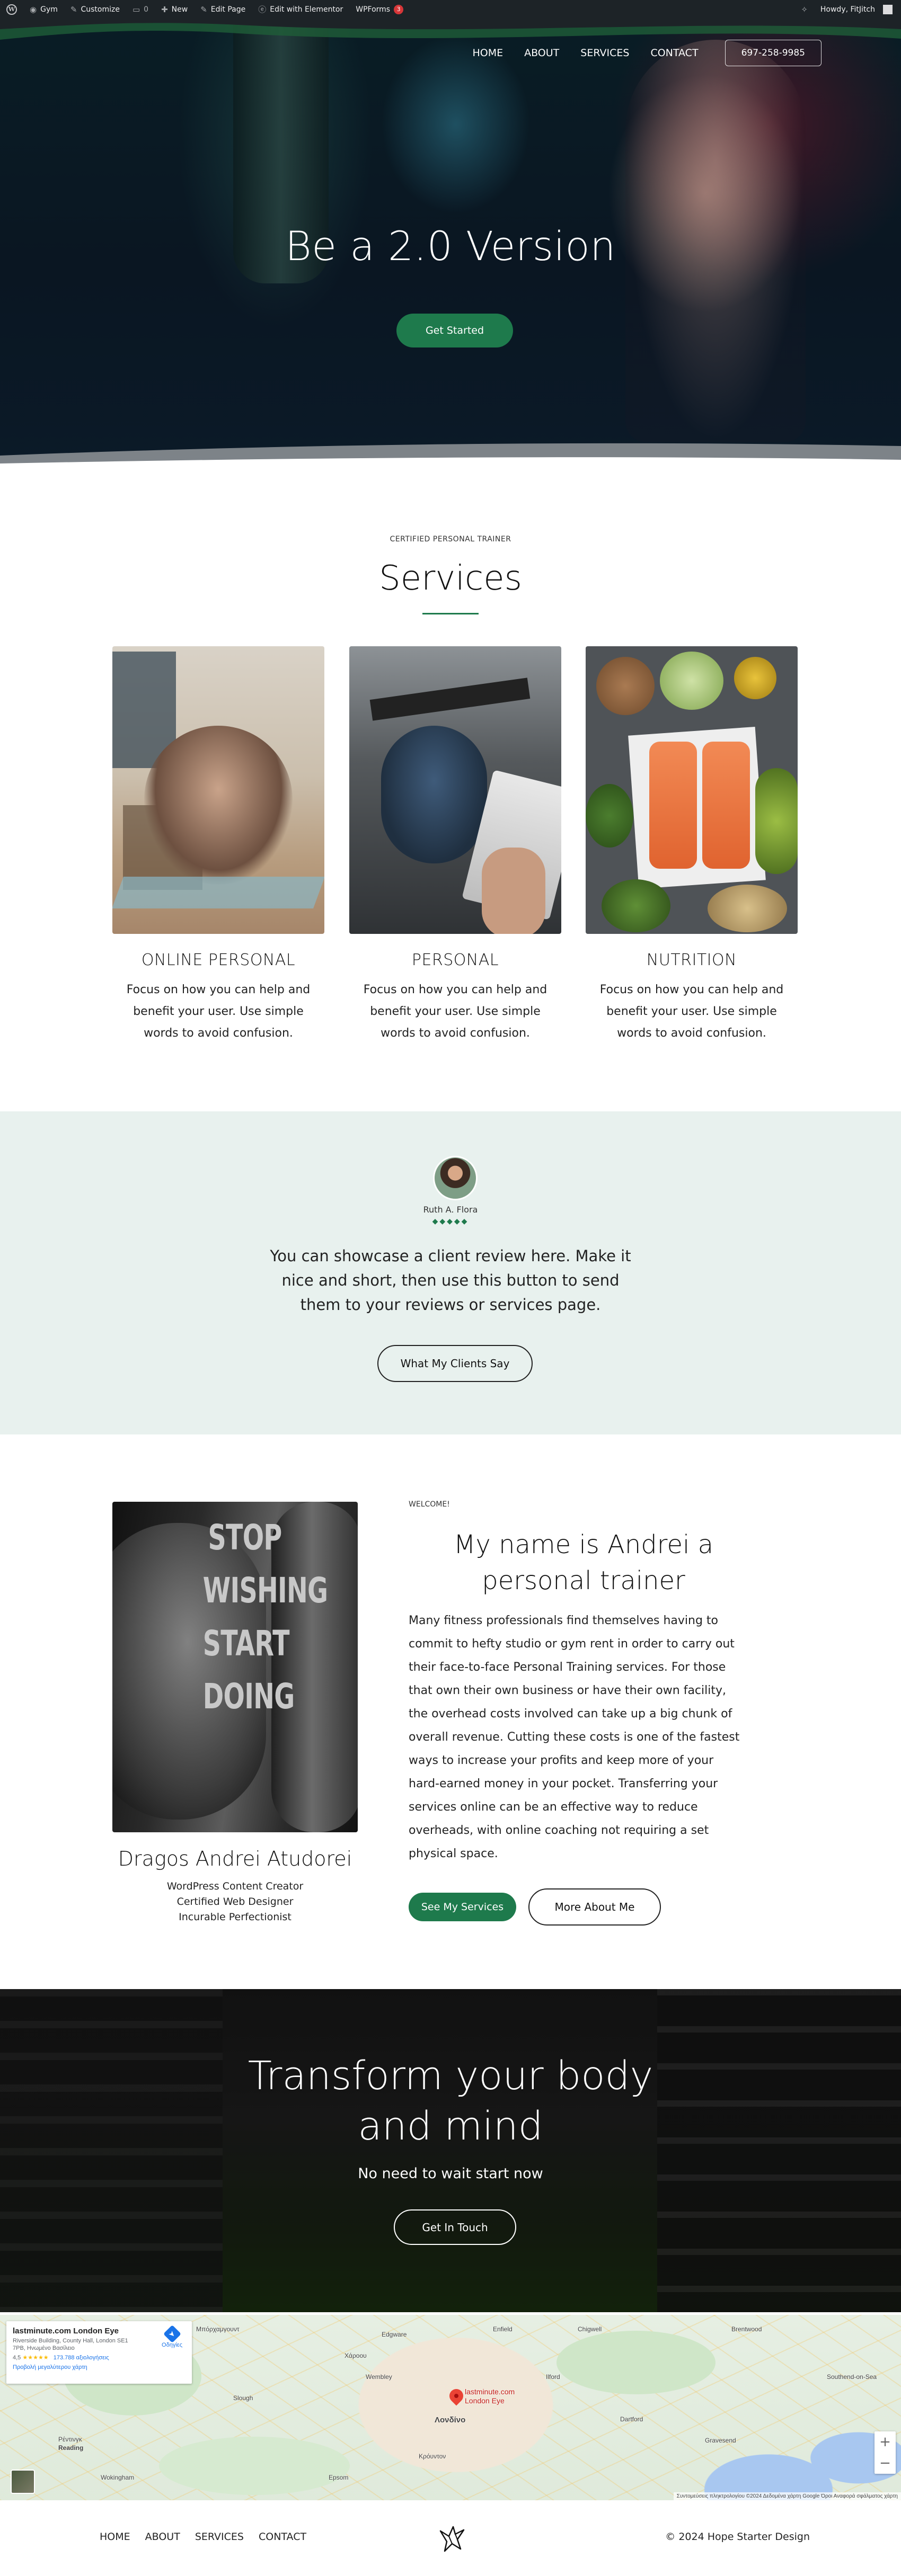 This screenshot has width=901, height=2576. I want to click on hero-bottom-wave, so click(450, 457).